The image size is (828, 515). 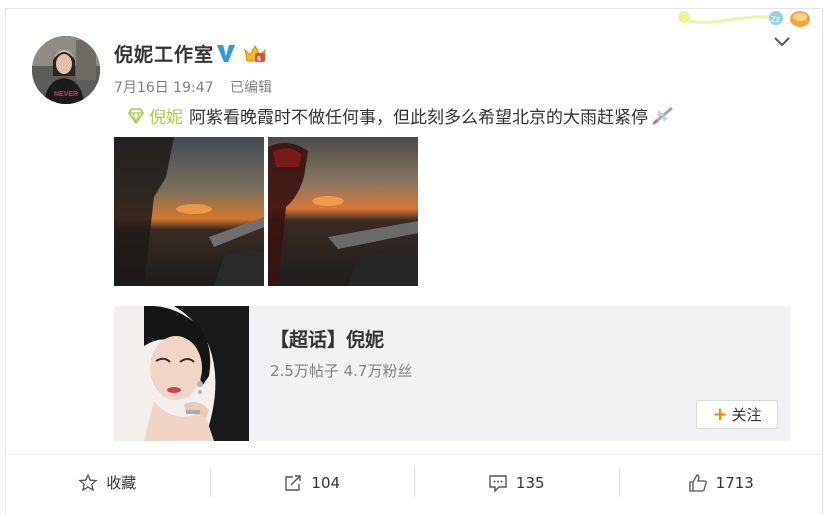 What do you see at coordinates (88, 481) in the screenshot?
I see `star-icon` at bounding box center [88, 481].